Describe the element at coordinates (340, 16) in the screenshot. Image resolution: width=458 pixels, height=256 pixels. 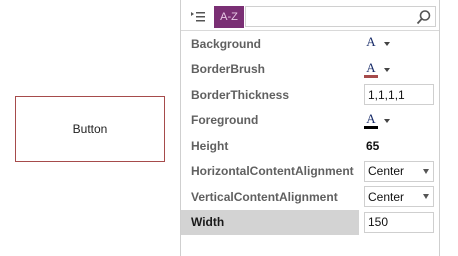
I see `property-search-input` at that location.